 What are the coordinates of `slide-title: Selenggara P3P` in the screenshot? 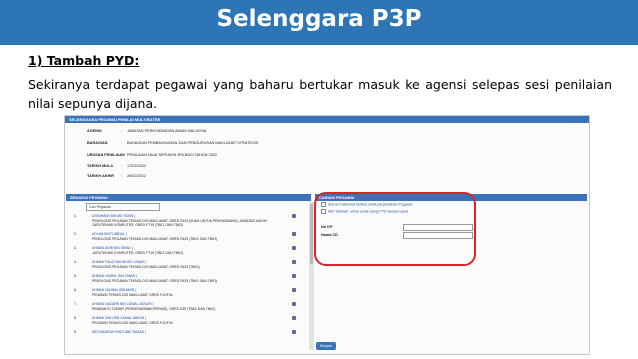 It's located at (319, 19).